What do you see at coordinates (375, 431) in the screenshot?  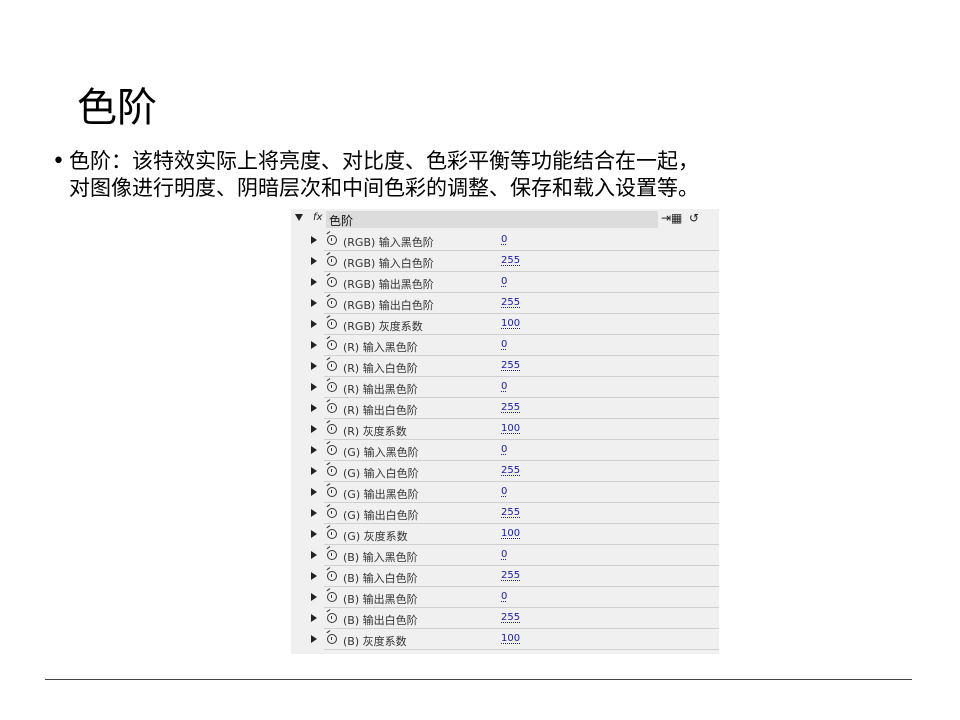 I see `param-name: (R) 灰度系数` at bounding box center [375, 431].